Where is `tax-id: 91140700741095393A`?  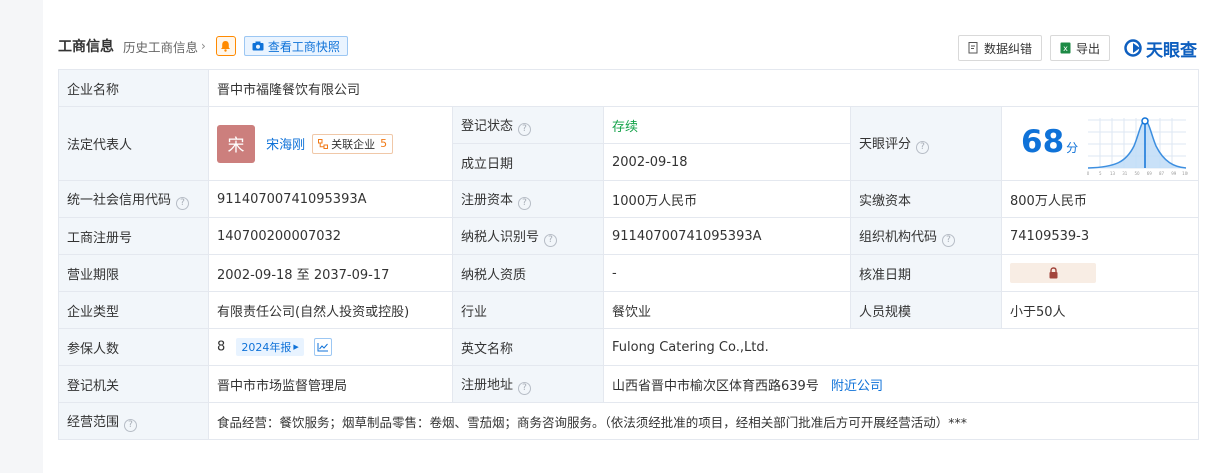
tax-id: 91140700741095393A is located at coordinates (727, 236).